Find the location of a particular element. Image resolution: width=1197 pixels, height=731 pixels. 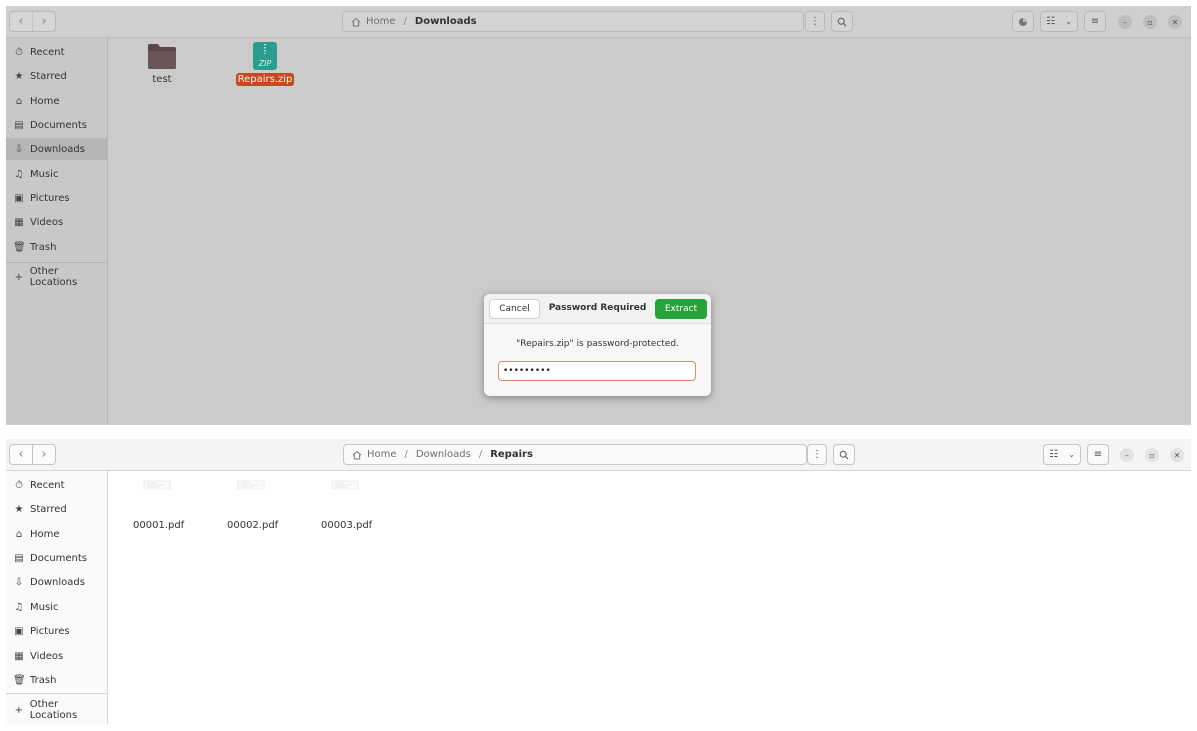

file-item-pdf: 00003.pdf is located at coordinates (346, 505).